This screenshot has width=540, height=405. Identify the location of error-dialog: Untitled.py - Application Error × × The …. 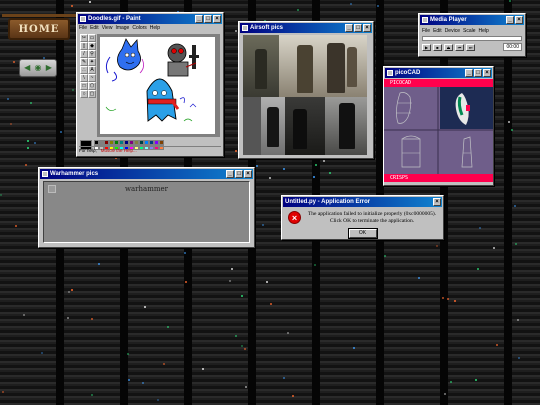
(362, 217).